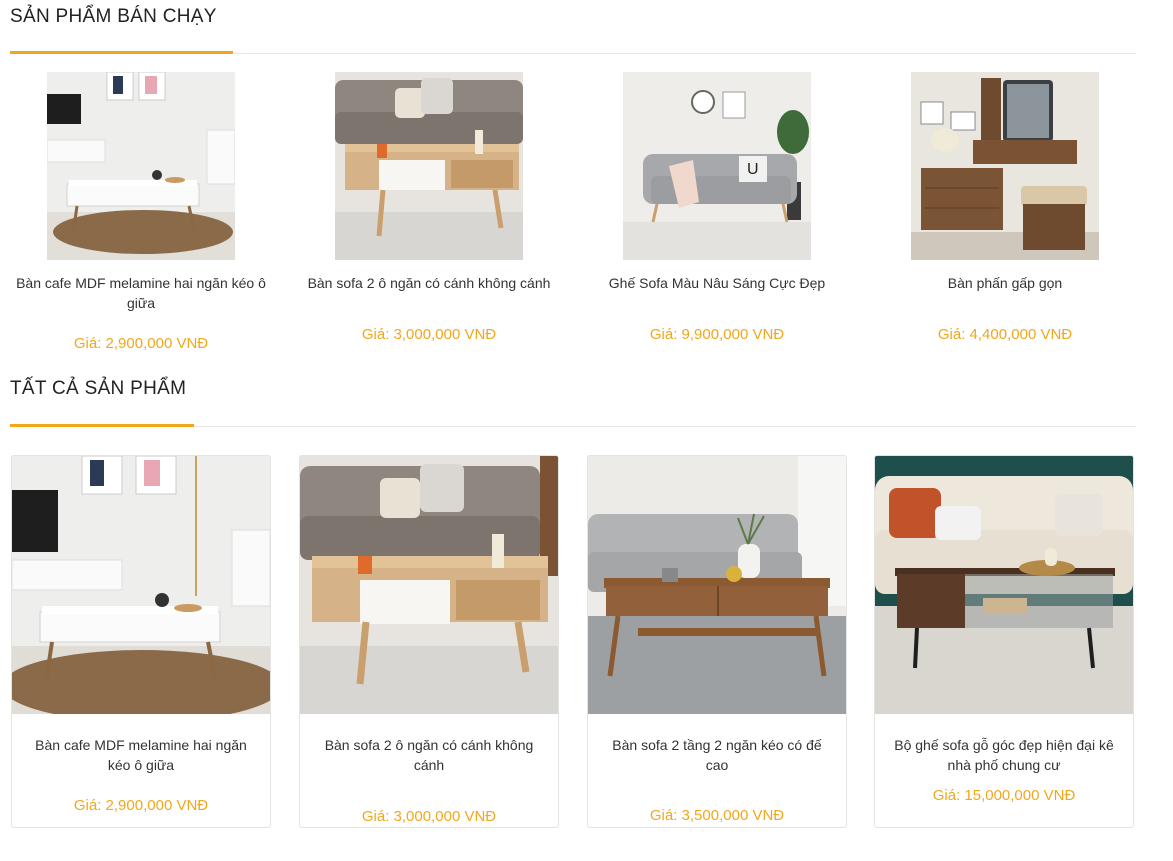 The image size is (1173, 861). I want to click on all-products-accent-bar, so click(102, 425).